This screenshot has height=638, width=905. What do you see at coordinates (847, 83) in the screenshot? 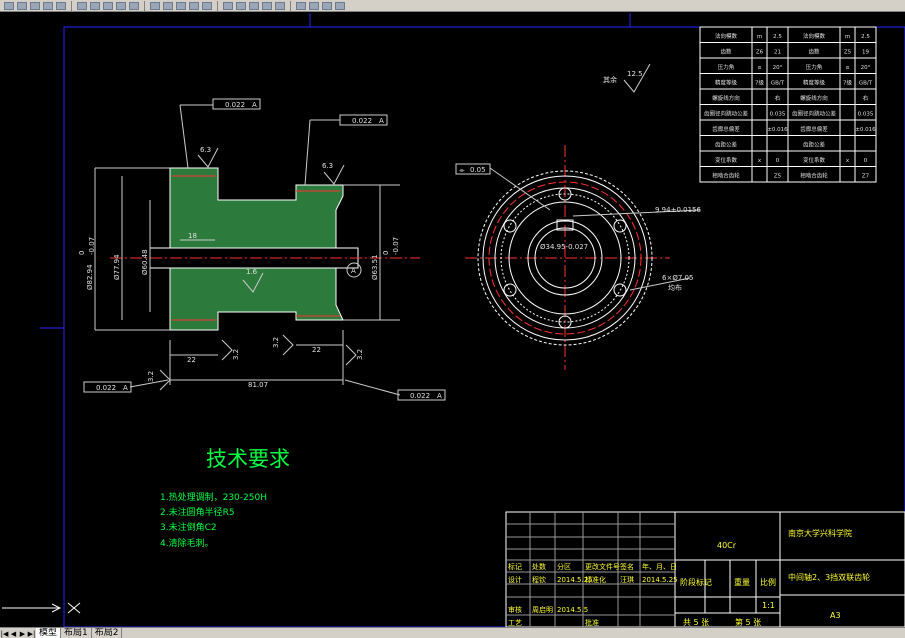
I see `param-table-cell: 7级` at bounding box center [847, 83].